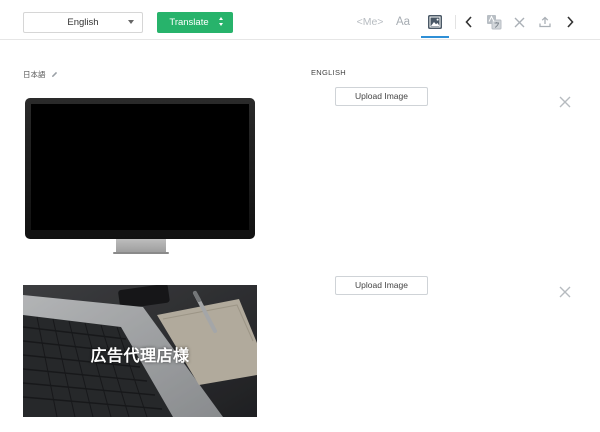 This screenshot has width=600, height=432. I want to click on chevron-left-icon, so click(468, 22).